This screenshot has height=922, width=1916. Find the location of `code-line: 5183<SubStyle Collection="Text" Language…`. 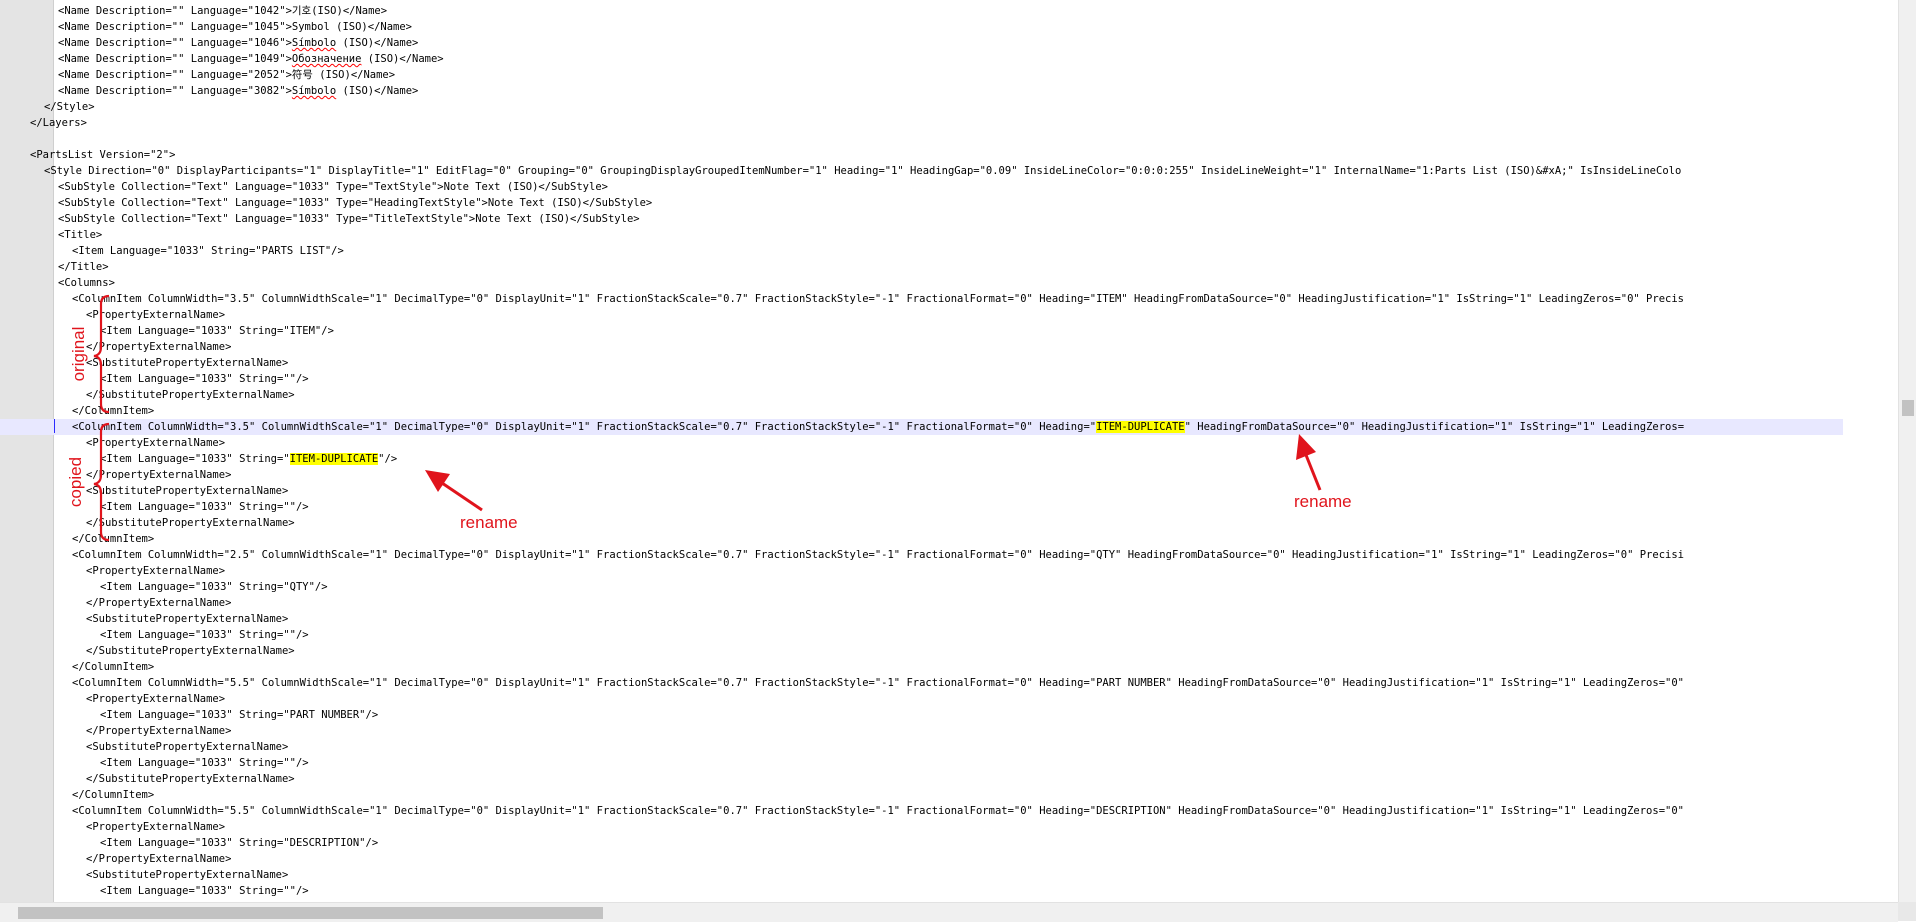

code-line: 5183<SubStyle Collection="Text" Language… is located at coordinates (921, 203).